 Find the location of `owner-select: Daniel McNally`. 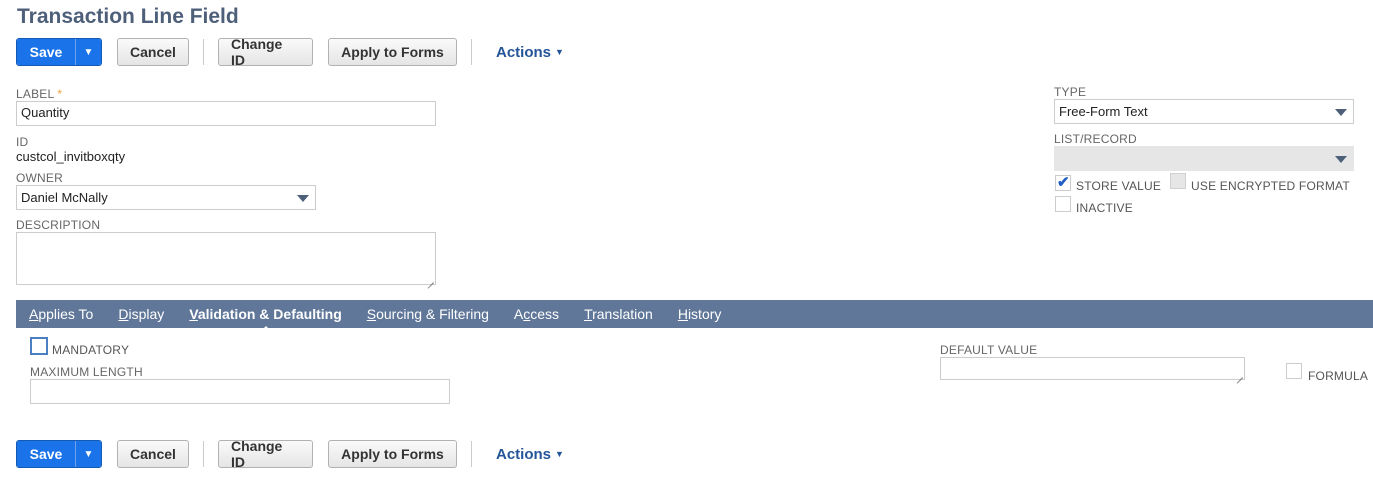

owner-select: Daniel McNally is located at coordinates (166, 197).